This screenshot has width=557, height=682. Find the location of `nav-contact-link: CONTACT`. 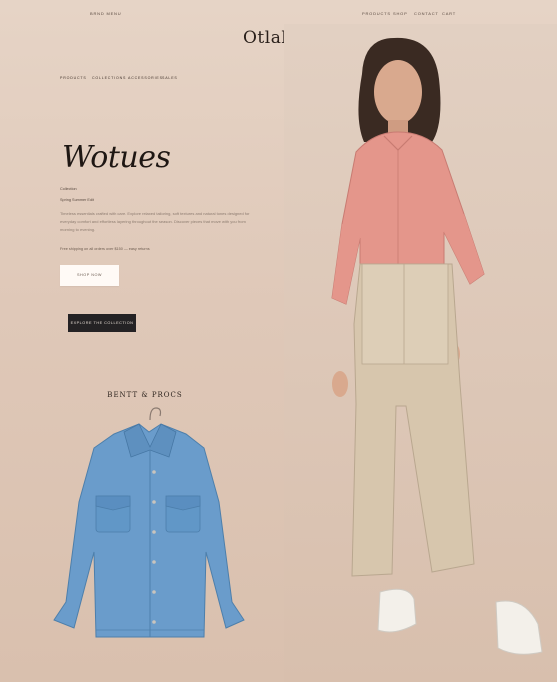

nav-contact-link: CONTACT is located at coordinates (426, 13).